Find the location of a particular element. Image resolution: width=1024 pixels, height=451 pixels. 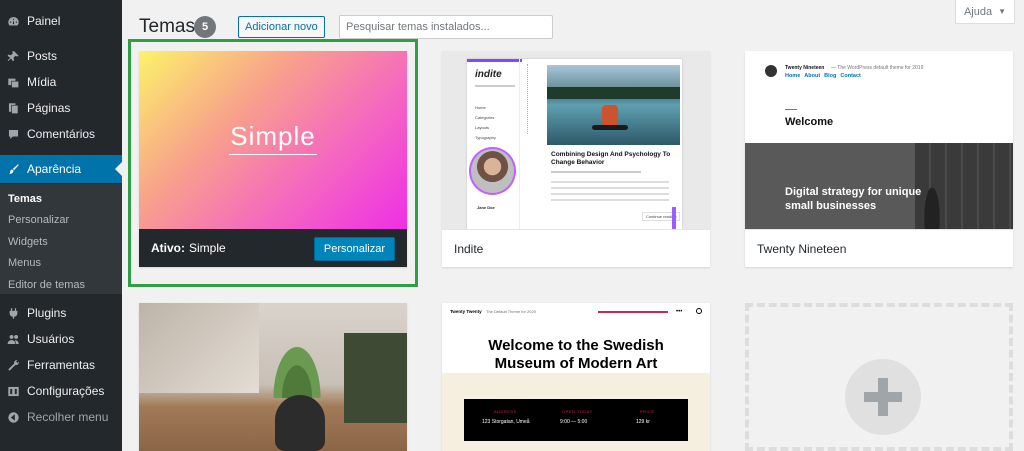

help-tab-button: Ajuda ▼ is located at coordinates (985, 12).